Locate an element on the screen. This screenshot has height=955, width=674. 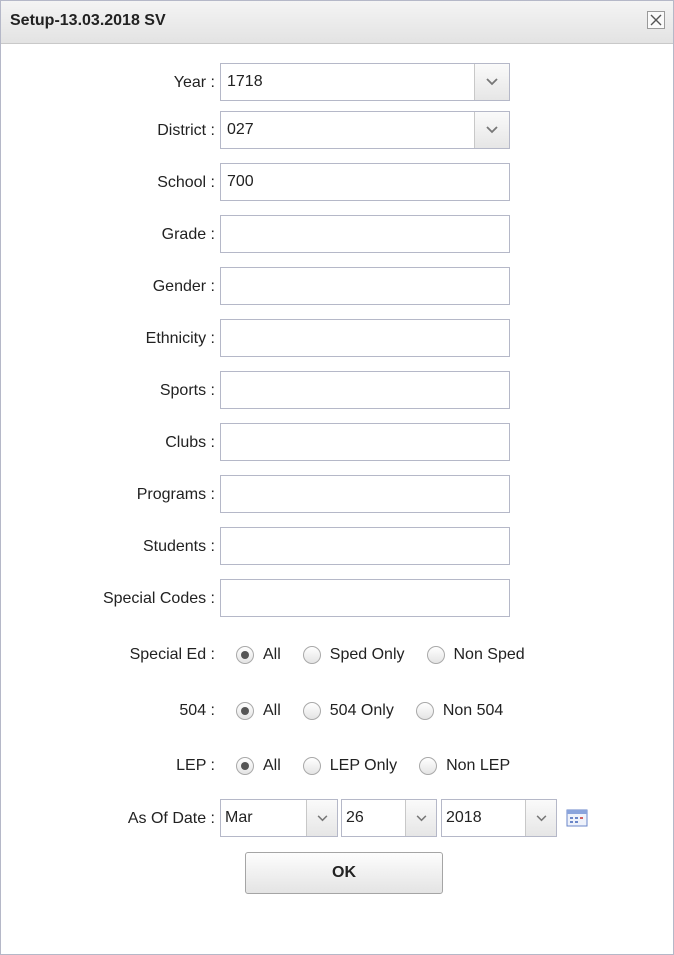
lep-radio-lep-only: LEP Only is located at coordinates (350, 766).